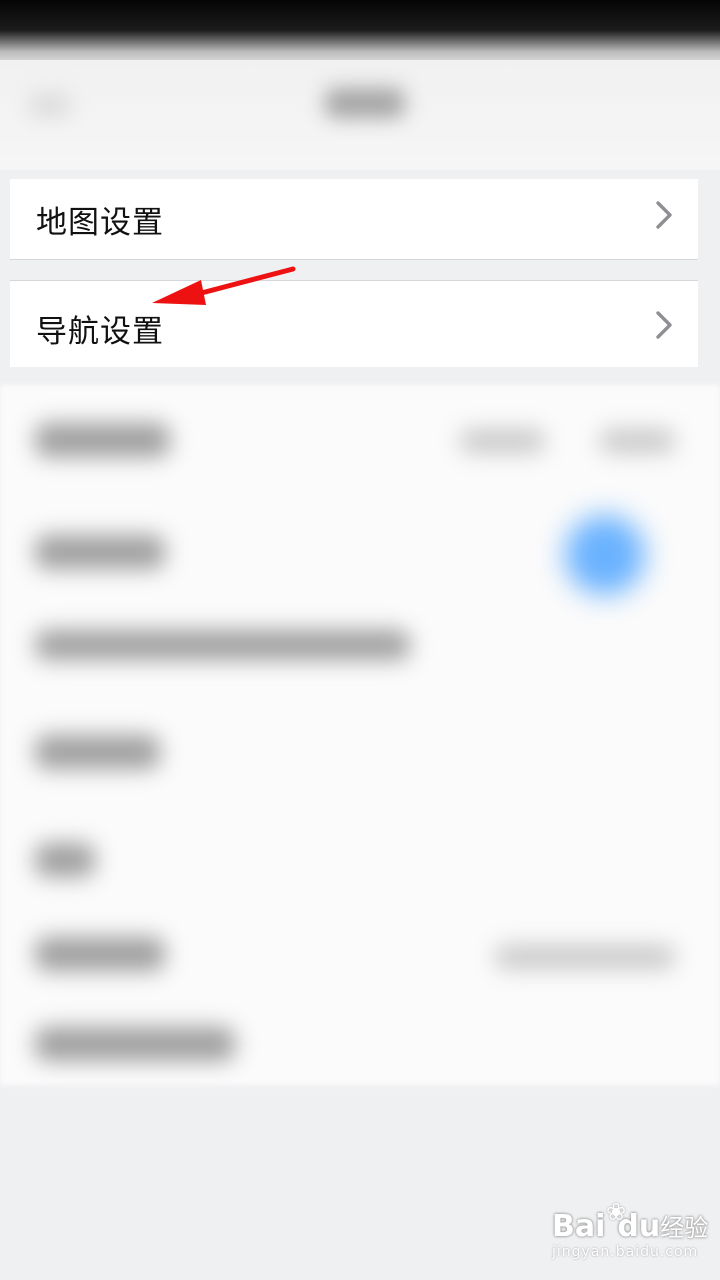  I want to click on status-bar, so click(360, 30).